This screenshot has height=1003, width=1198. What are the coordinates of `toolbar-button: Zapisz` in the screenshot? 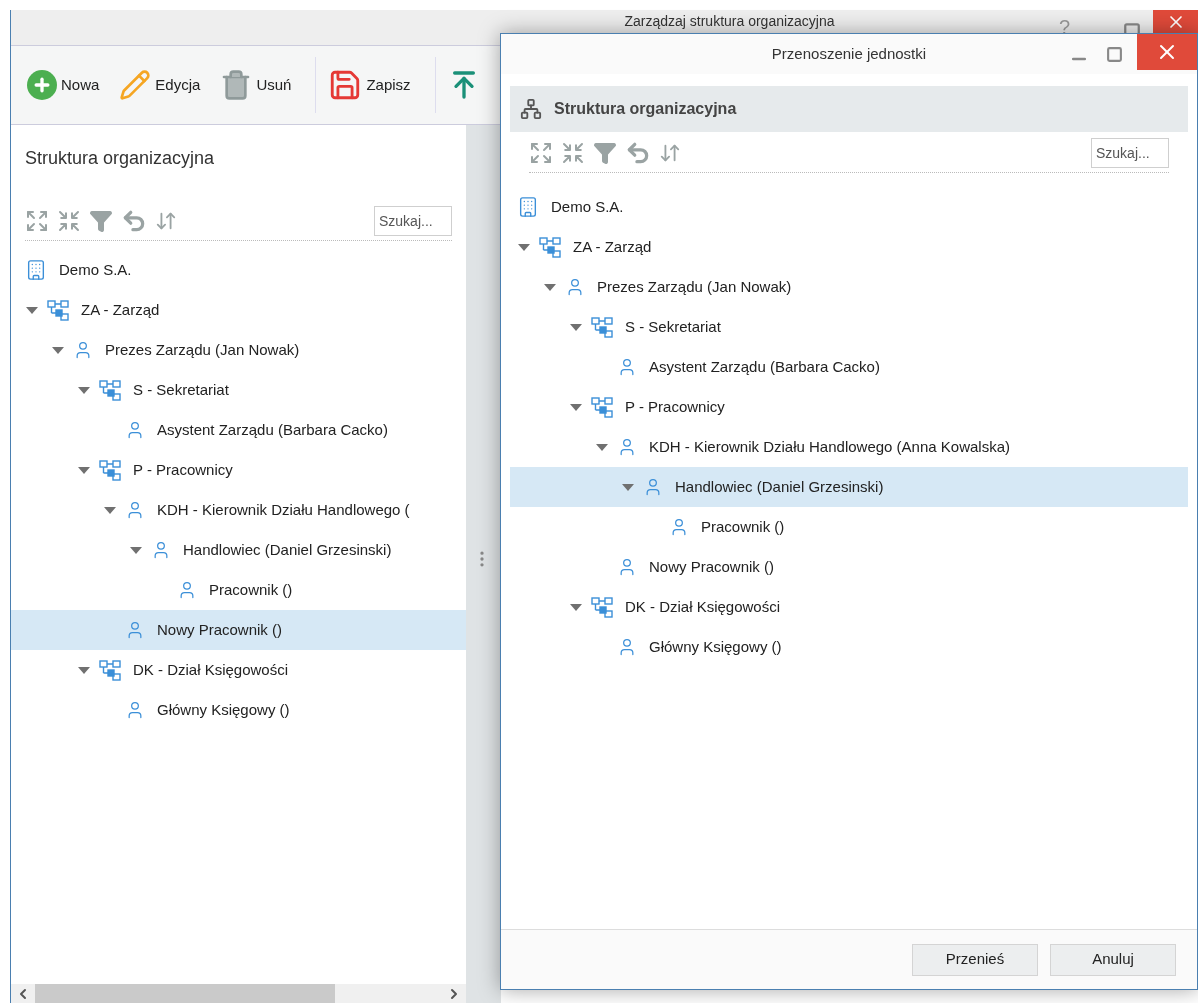 It's located at (369, 85).